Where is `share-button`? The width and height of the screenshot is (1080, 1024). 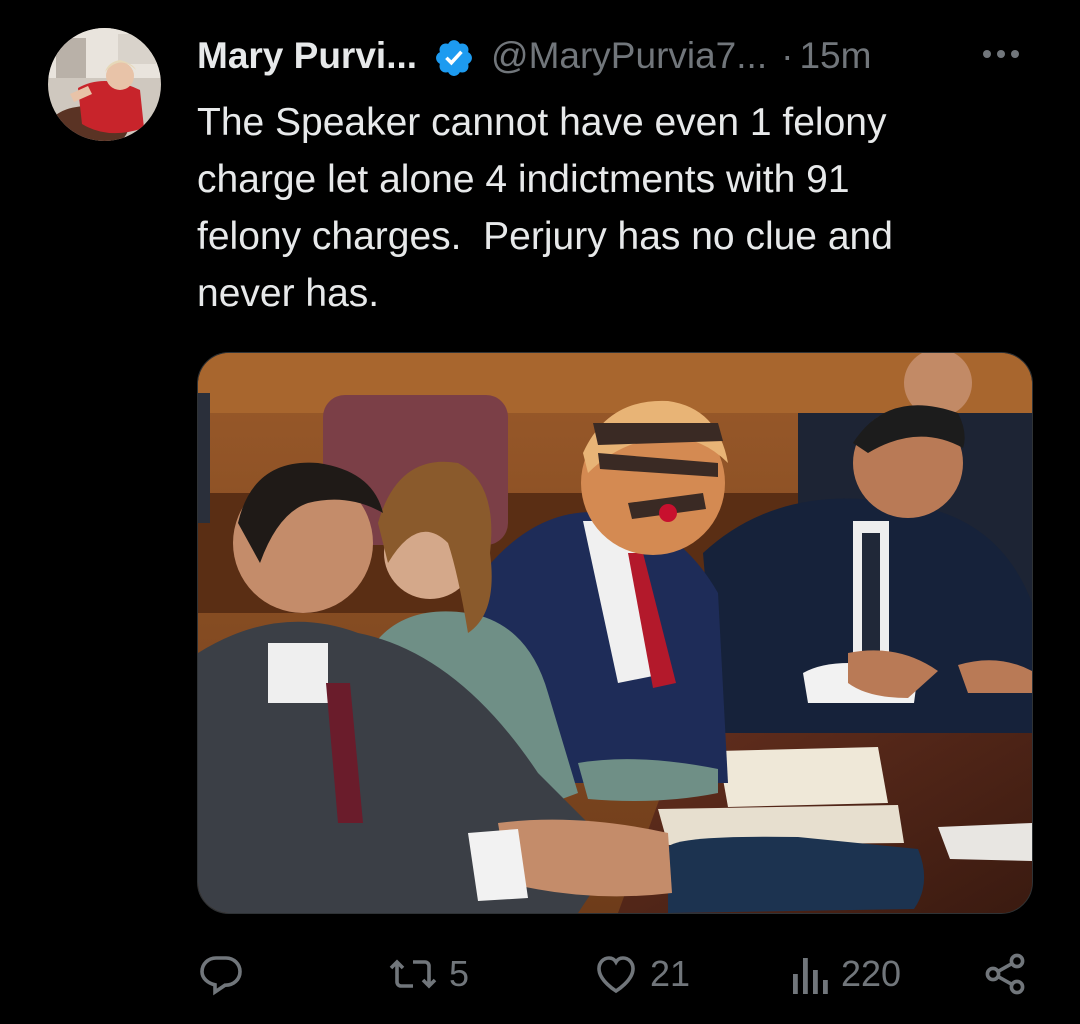
share-button is located at coordinates (1005, 974).